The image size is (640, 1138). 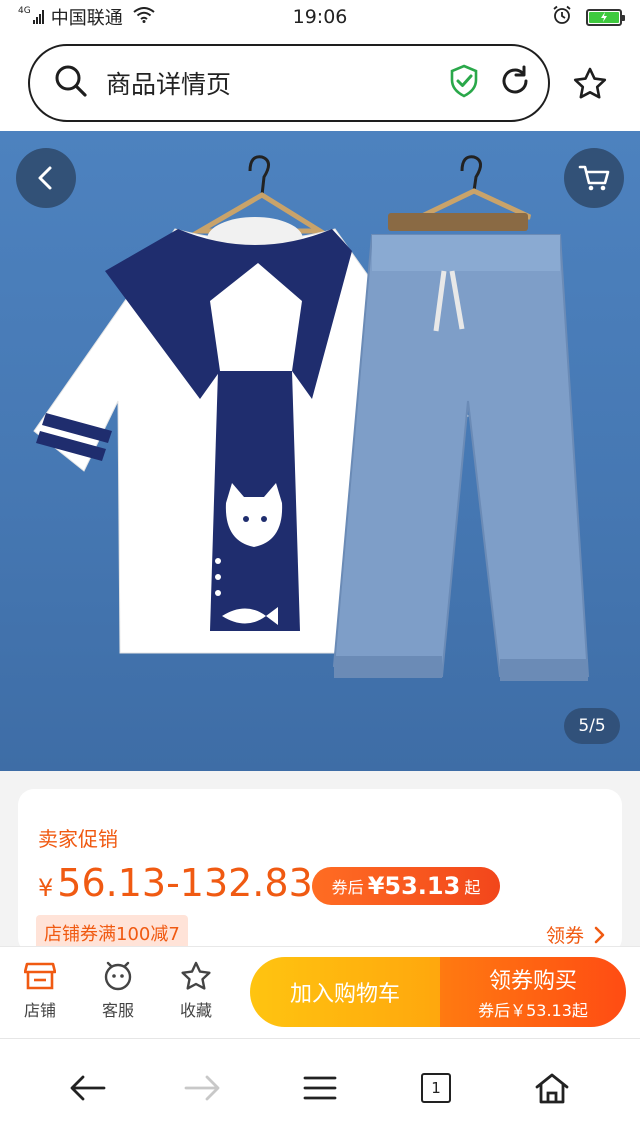 I want to click on carrier-name: 中国联通, so click(x=86, y=18).